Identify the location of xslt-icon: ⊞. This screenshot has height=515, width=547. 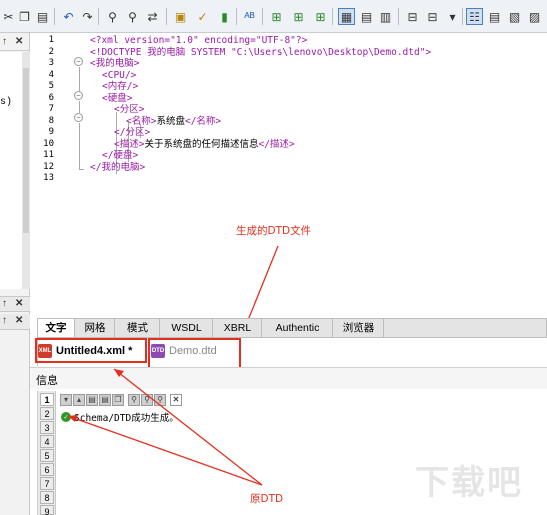
(276, 16).